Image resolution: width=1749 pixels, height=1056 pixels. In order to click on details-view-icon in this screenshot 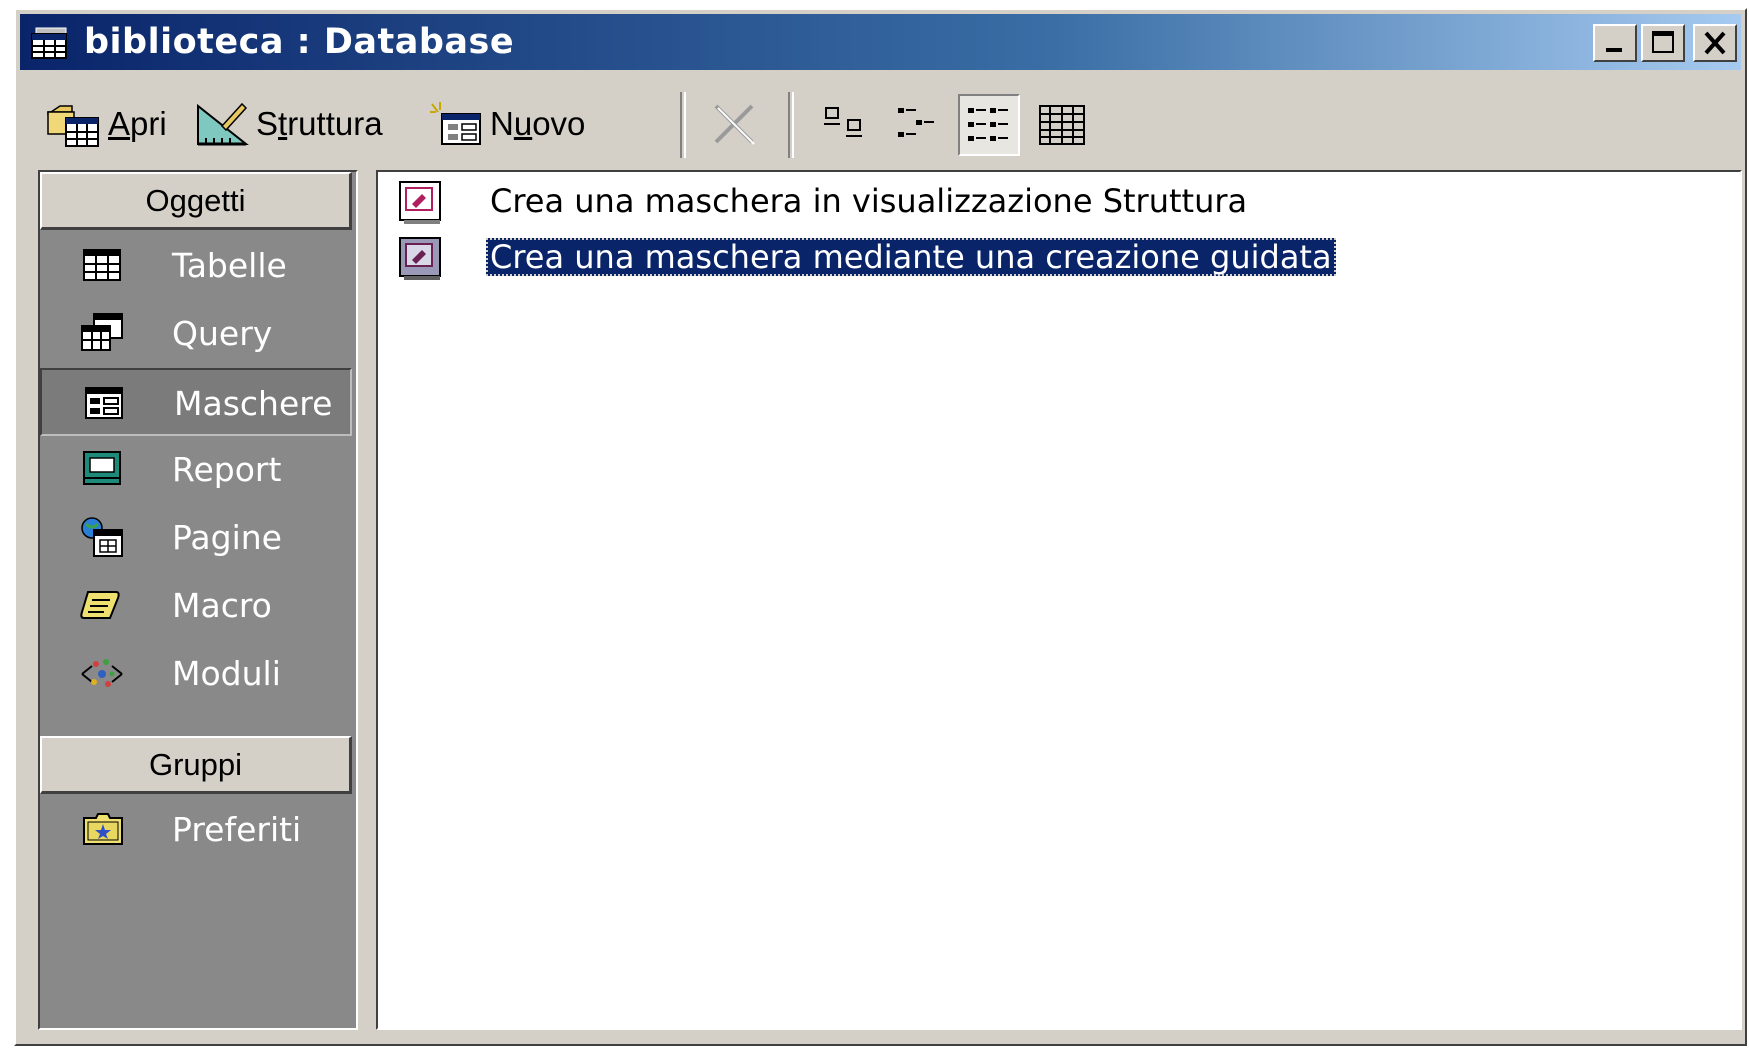, I will do `click(1062, 125)`.